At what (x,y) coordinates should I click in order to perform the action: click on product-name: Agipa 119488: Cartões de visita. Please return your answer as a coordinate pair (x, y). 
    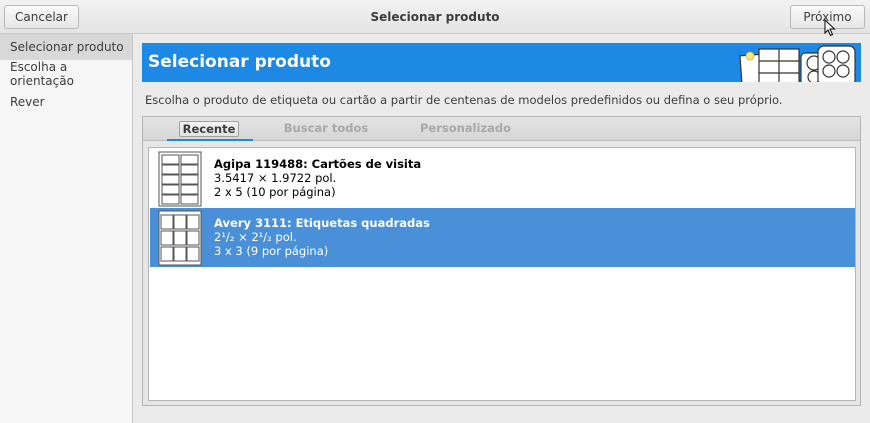
    Looking at the image, I should click on (318, 164).